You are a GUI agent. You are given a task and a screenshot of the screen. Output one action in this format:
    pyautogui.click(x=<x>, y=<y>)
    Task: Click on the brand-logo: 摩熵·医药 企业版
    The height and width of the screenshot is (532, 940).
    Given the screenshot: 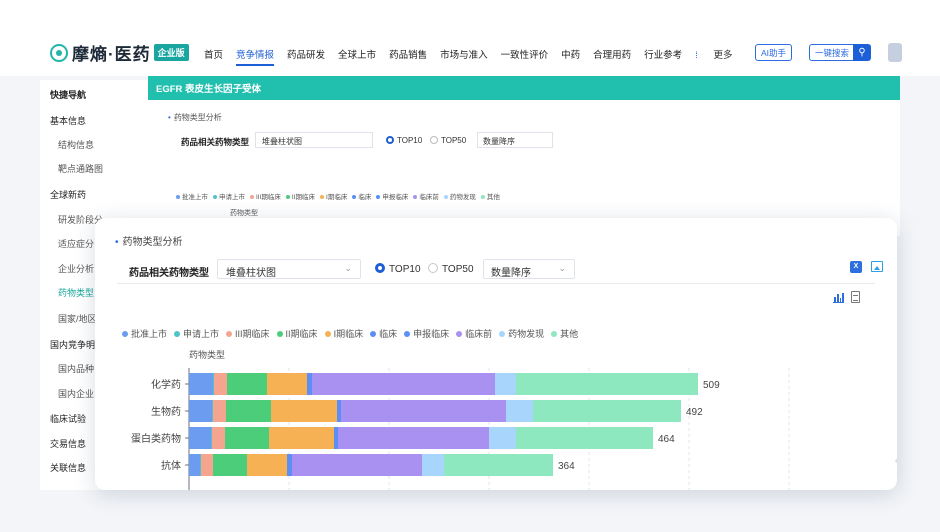 What is the action you would take?
    pyautogui.click(x=119, y=52)
    